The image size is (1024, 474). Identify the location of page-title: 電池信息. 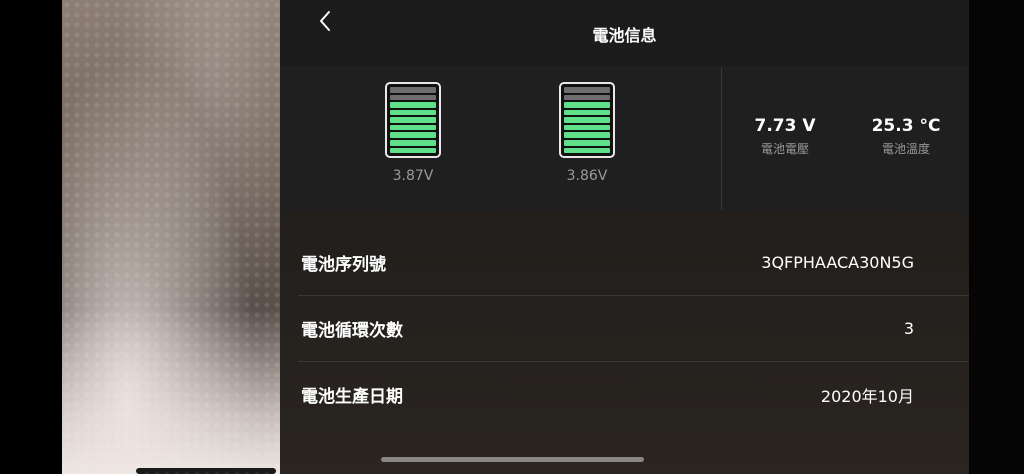
(624, 35).